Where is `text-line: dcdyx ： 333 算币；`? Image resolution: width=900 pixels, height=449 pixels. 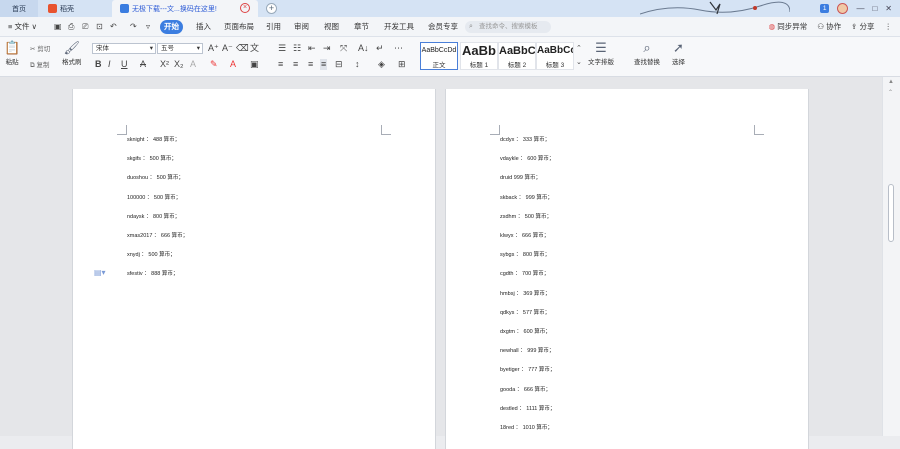
text-line: dcdyx ： 333 算币； is located at coordinates (525, 140).